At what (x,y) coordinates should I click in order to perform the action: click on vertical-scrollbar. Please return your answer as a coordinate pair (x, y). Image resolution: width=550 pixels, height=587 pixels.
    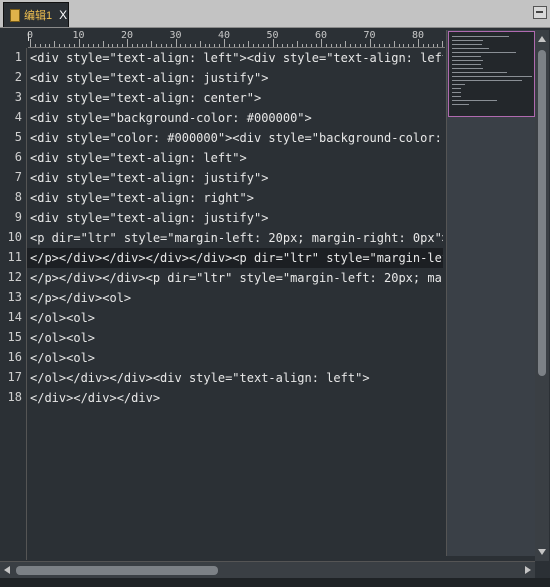
    Looking at the image, I should click on (542, 295).